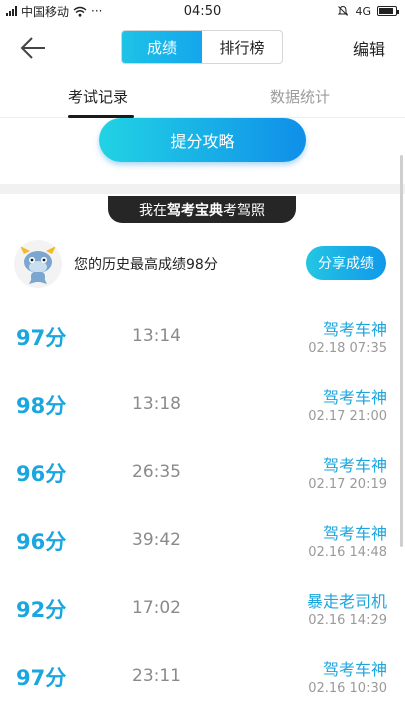 The image size is (405, 720). What do you see at coordinates (202, 402) in the screenshot?
I see `record-row: 98分 13:18 驾考车神 02.17 21:00` at bounding box center [202, 402].